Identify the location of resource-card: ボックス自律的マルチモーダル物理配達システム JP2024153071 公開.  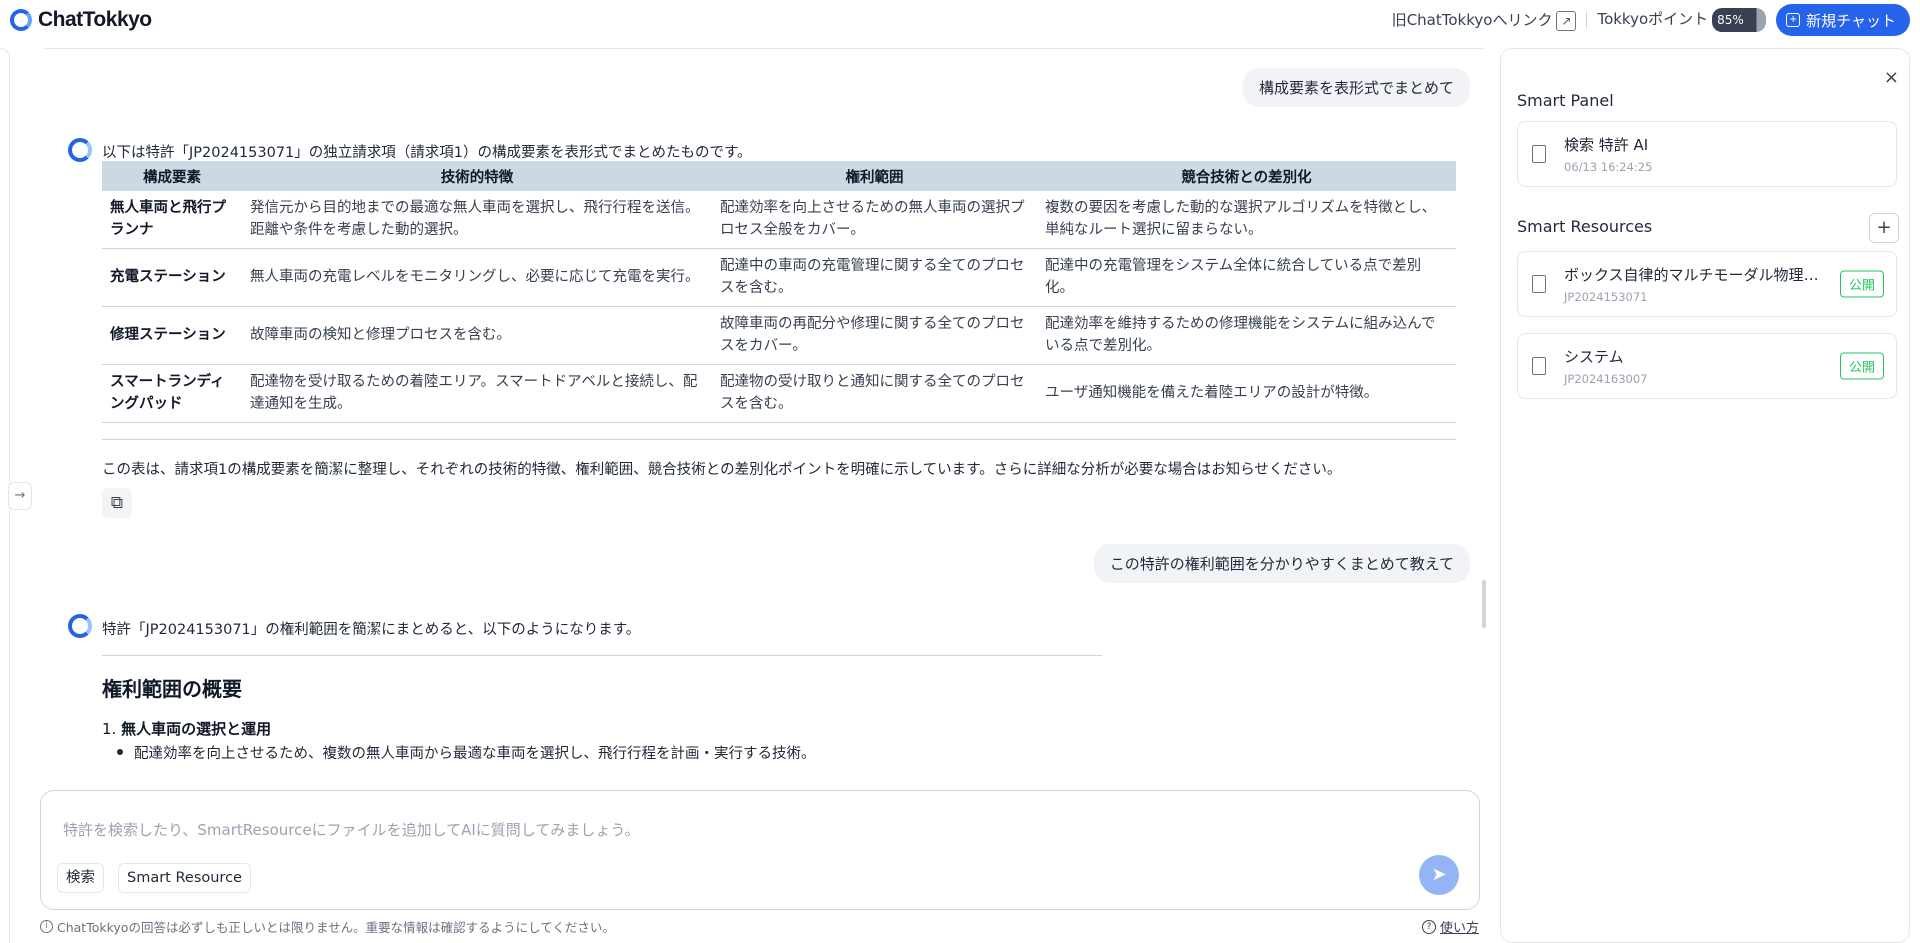
(1707, 284).